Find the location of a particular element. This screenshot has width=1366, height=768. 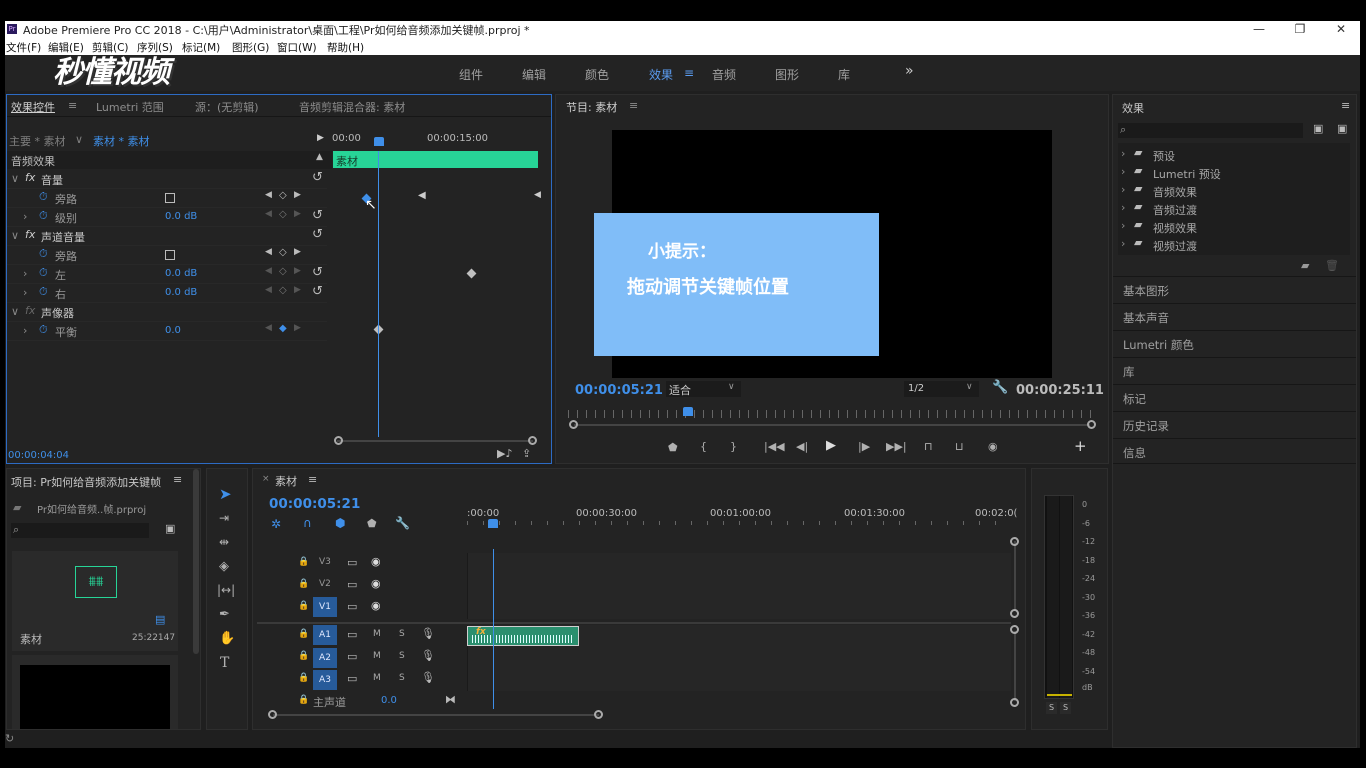

workspace-menu-icon: ≡ is located at coordinates (689, 73).